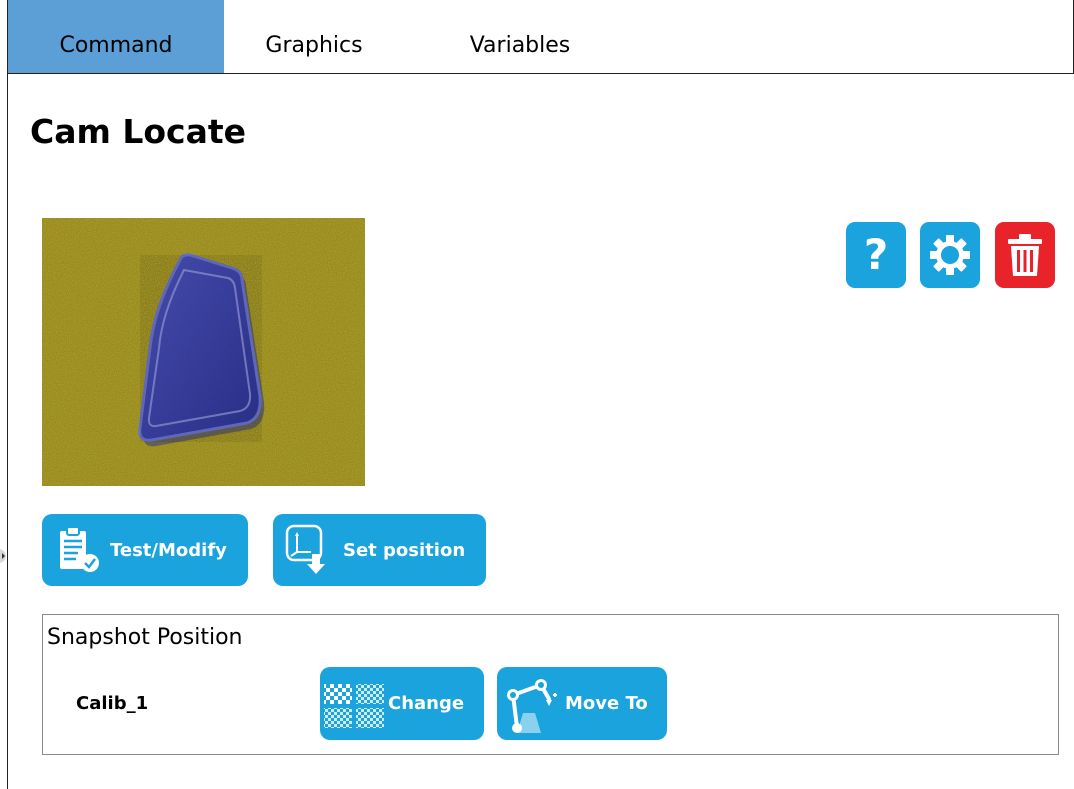  I want to click on snapshot-position-name: Calib_1, so click(112, 703).